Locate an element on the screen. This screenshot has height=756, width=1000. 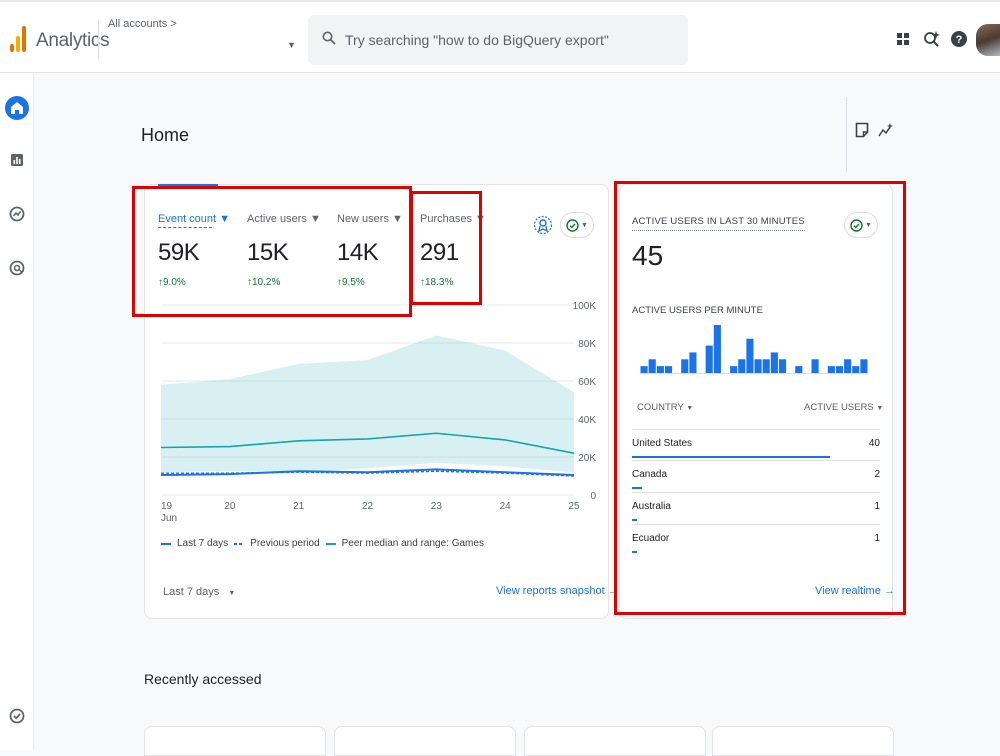
metric-tab-event-count: Event count ▼ 59K ↑9.0% is located at coordinates (194, 250).